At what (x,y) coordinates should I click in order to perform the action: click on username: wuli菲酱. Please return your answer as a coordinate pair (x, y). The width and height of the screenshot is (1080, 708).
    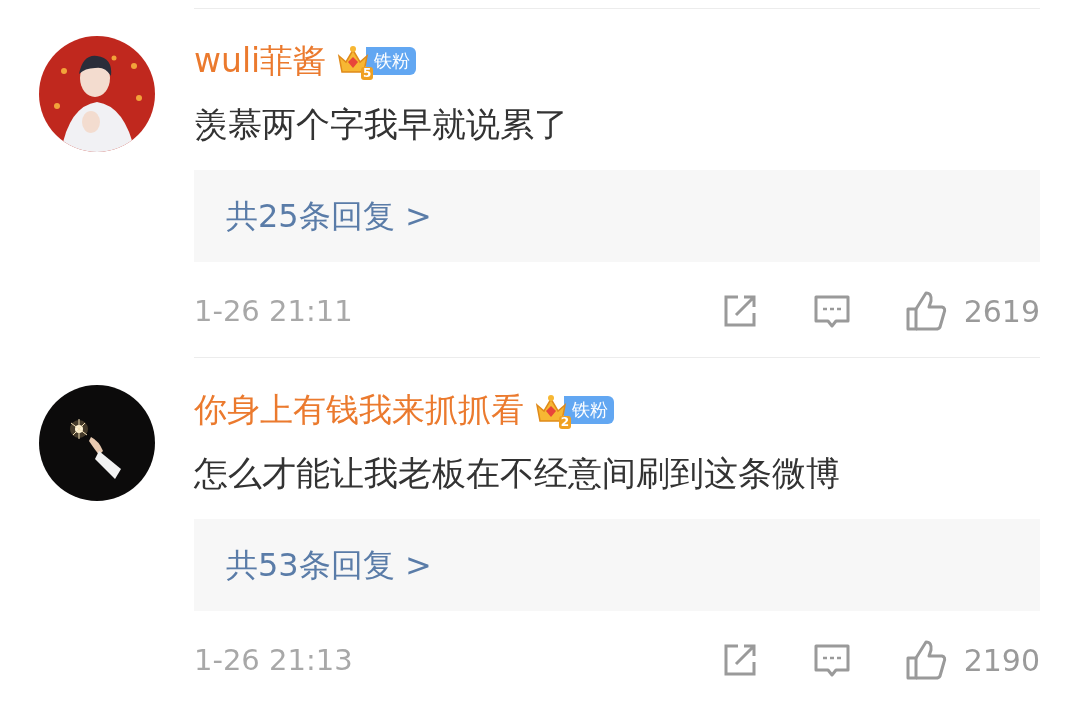
    Looking at the image, I should click on (260, 61).